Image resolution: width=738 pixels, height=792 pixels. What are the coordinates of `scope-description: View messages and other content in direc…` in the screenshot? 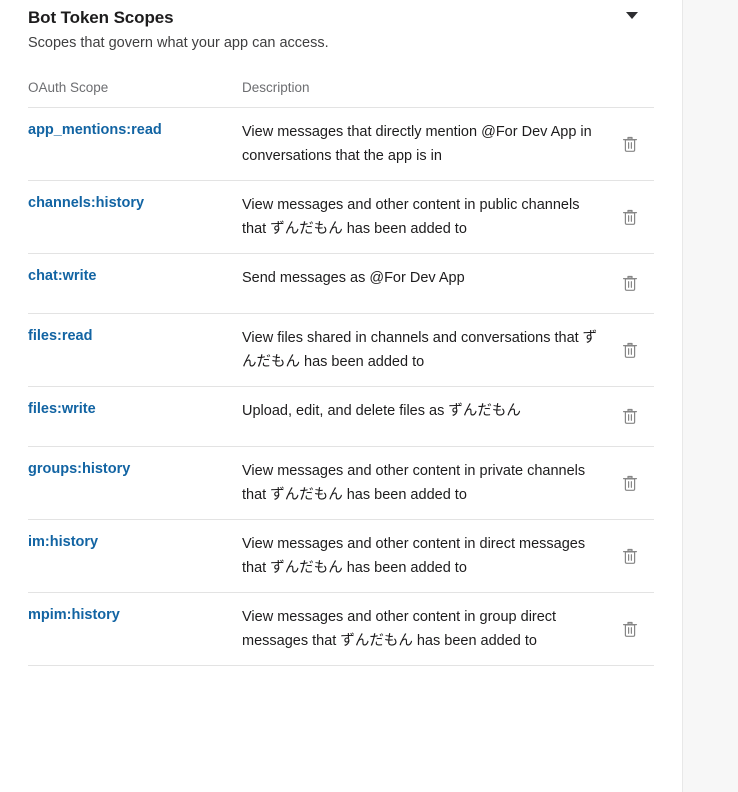 It's located at (414, 556).